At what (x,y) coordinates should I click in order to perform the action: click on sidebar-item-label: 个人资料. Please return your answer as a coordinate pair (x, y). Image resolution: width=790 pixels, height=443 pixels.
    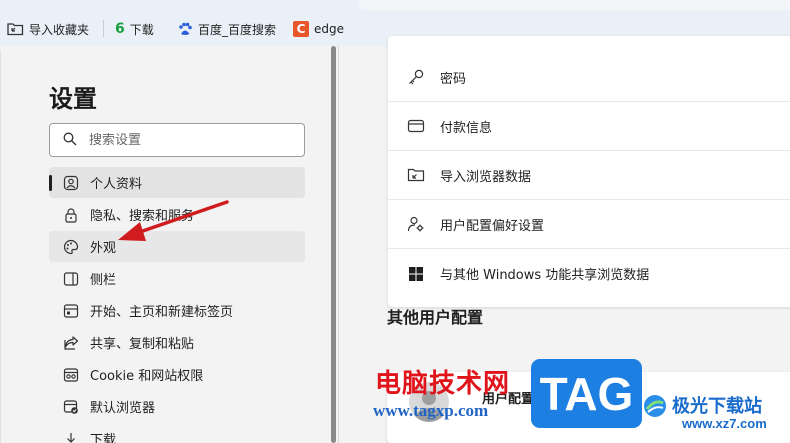
    Looking at the image, I should click on (116, 184).